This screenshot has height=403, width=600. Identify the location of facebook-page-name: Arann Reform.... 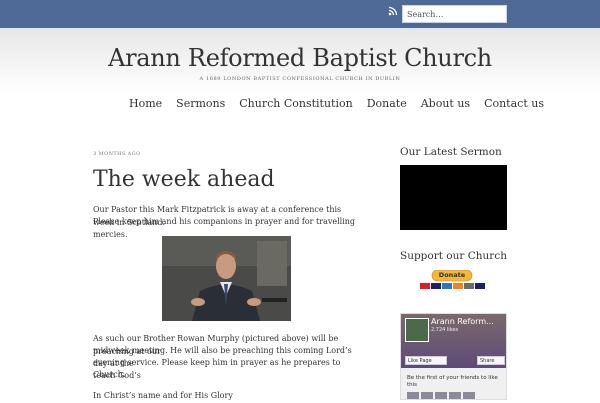
(462, 321).